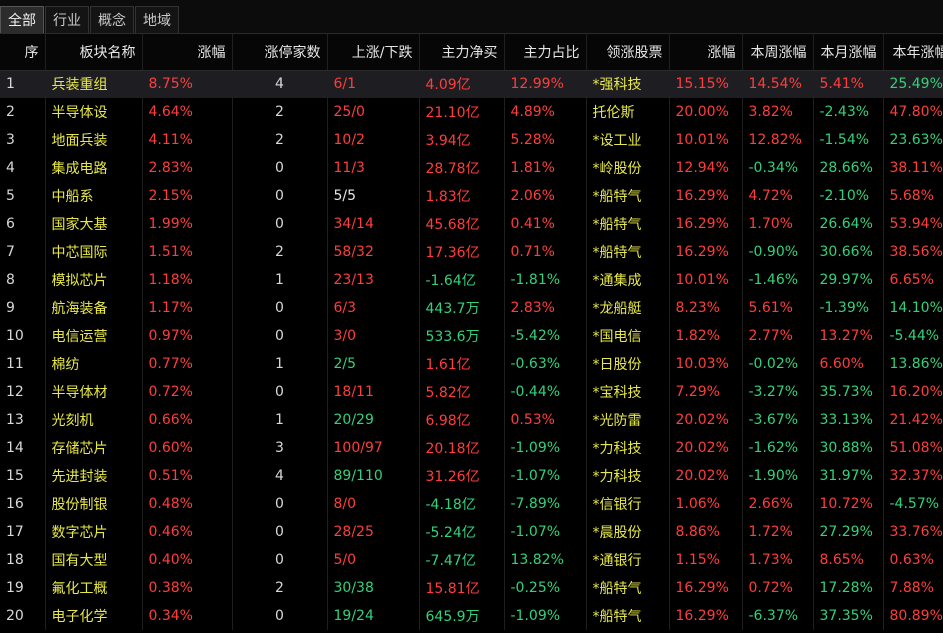  What do you see at coordinates (23, 112) in the screenshot?
I see `cell-index: 2` at bounding box center [23, 112].